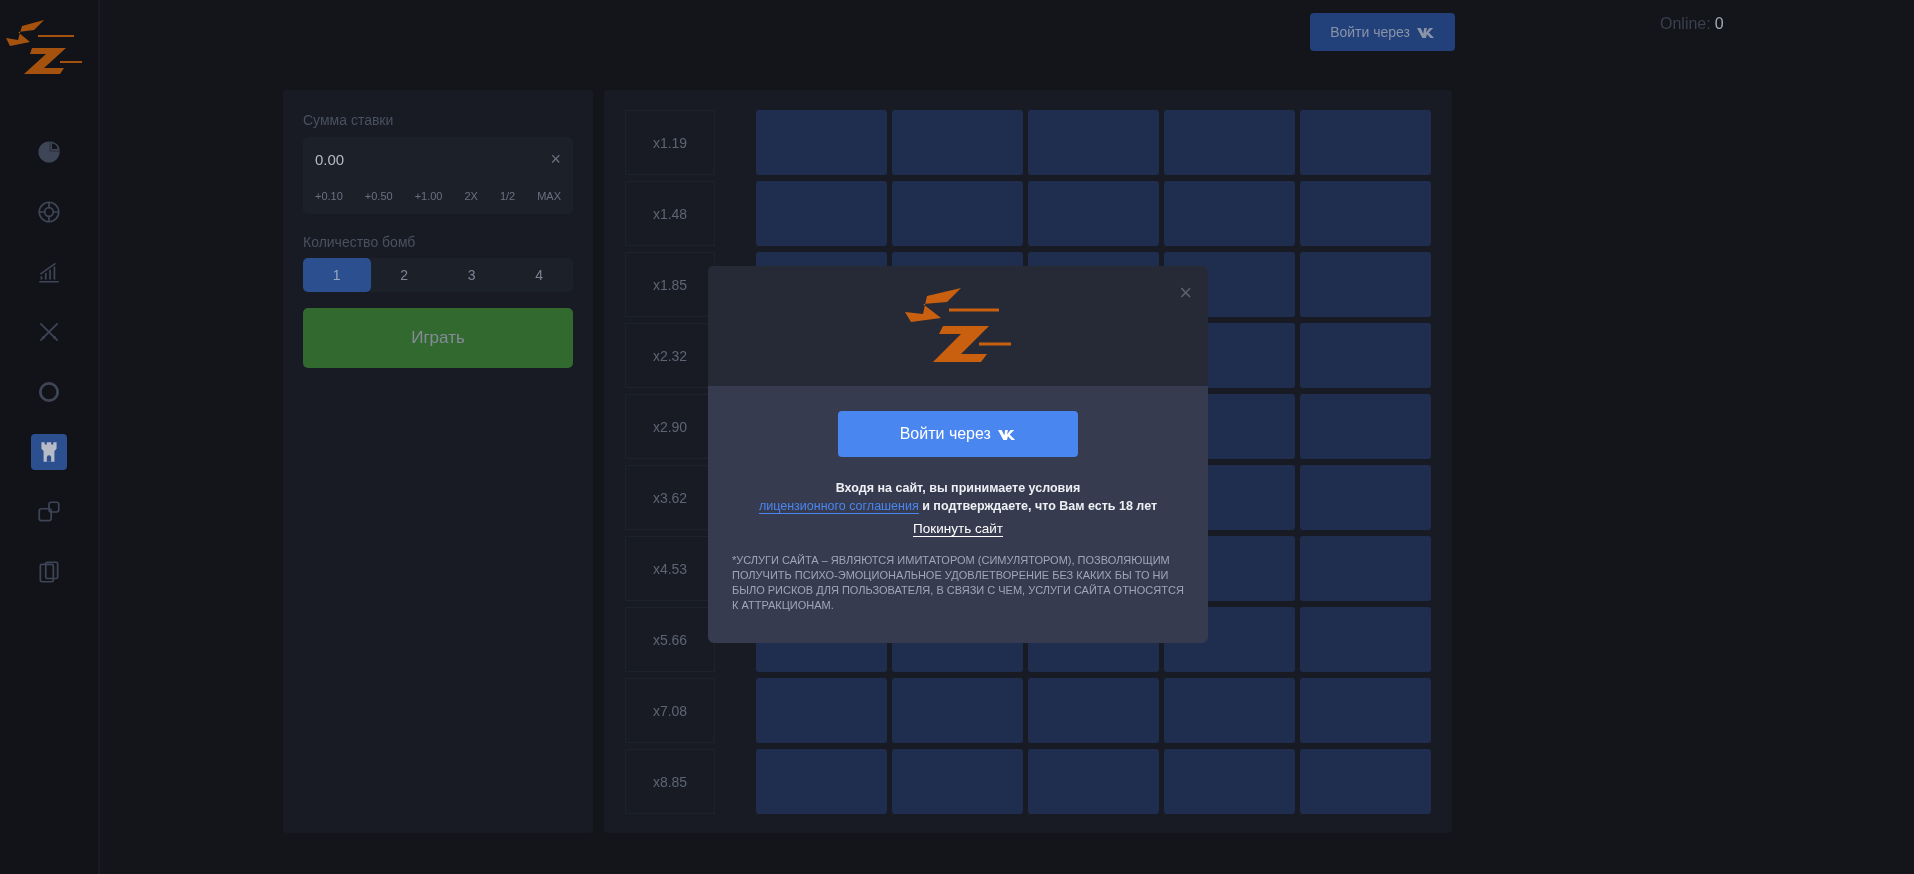  I want to click on playing-cards-icon, so click(49, 572).